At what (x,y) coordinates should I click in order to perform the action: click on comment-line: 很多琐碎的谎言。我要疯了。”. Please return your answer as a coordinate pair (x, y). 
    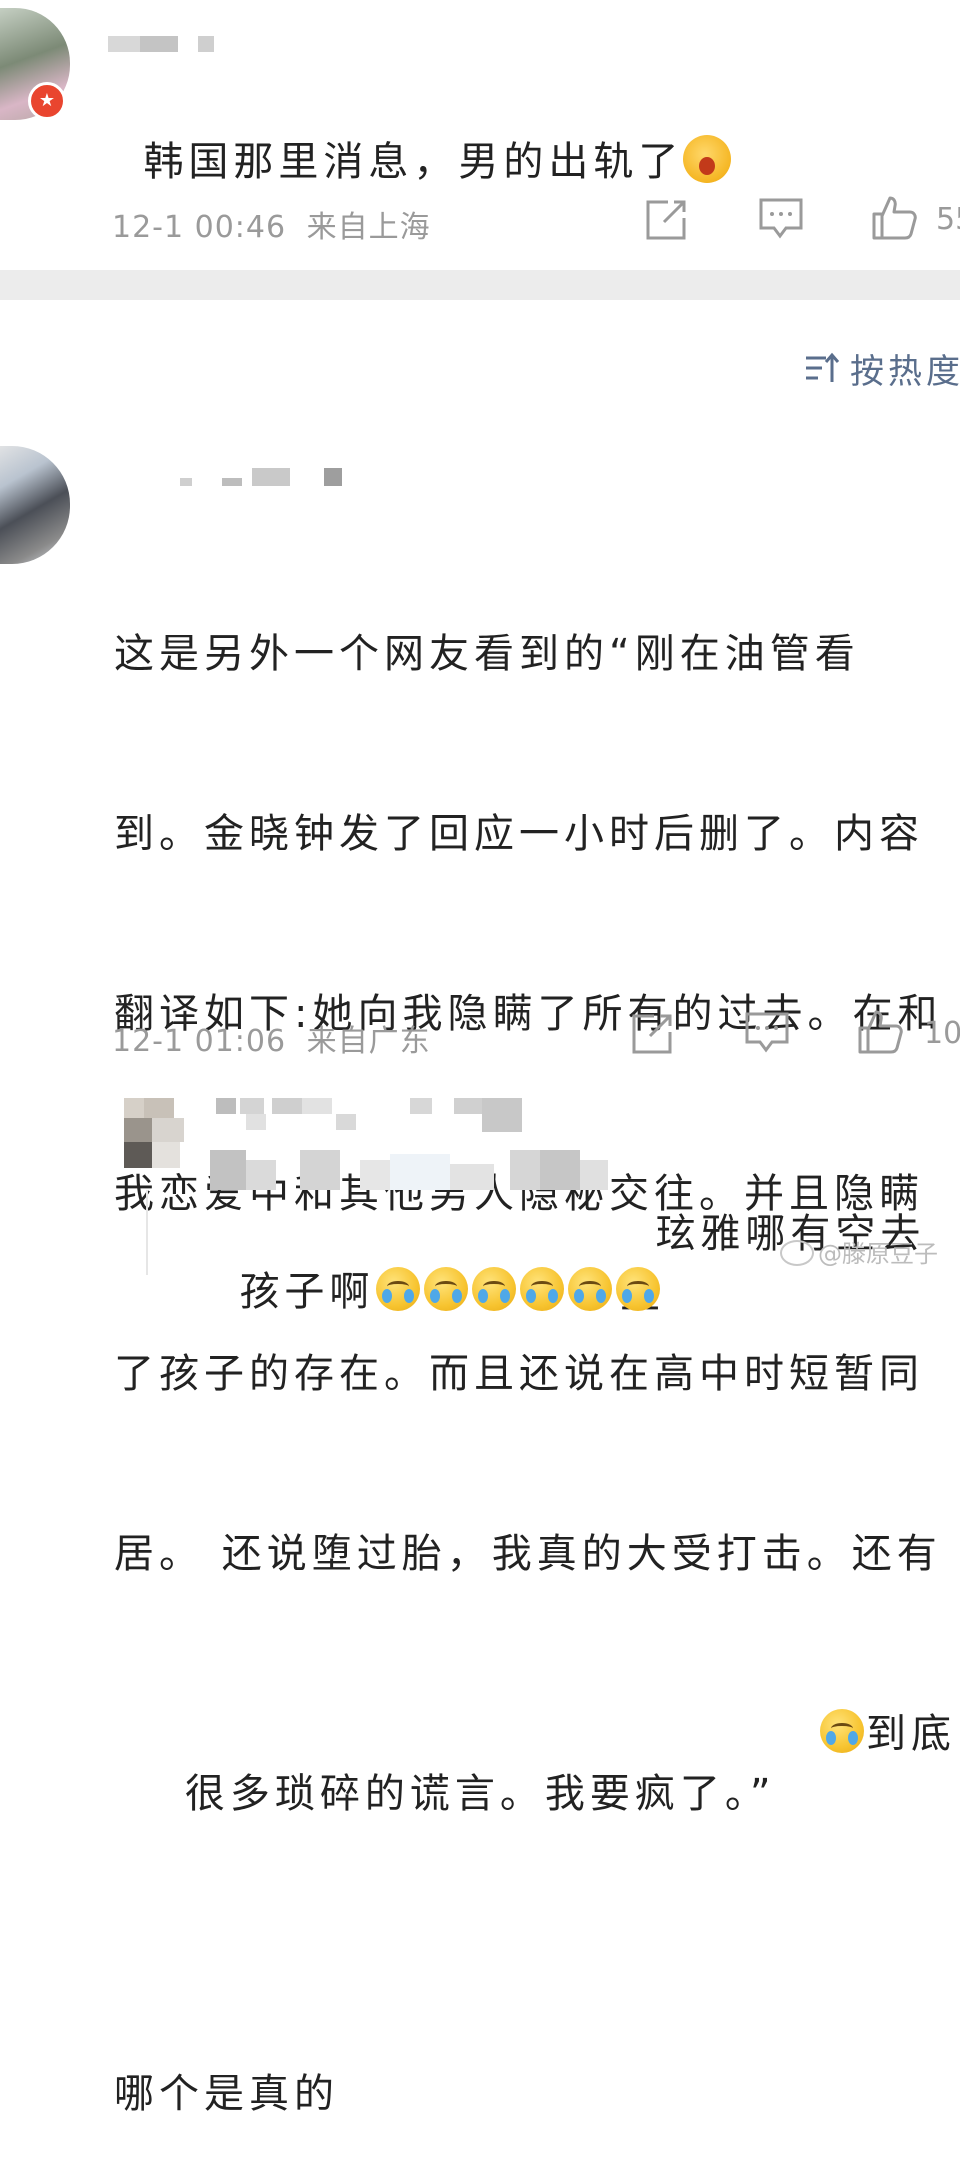
    Looking at the image, I should click on (480, 1794).